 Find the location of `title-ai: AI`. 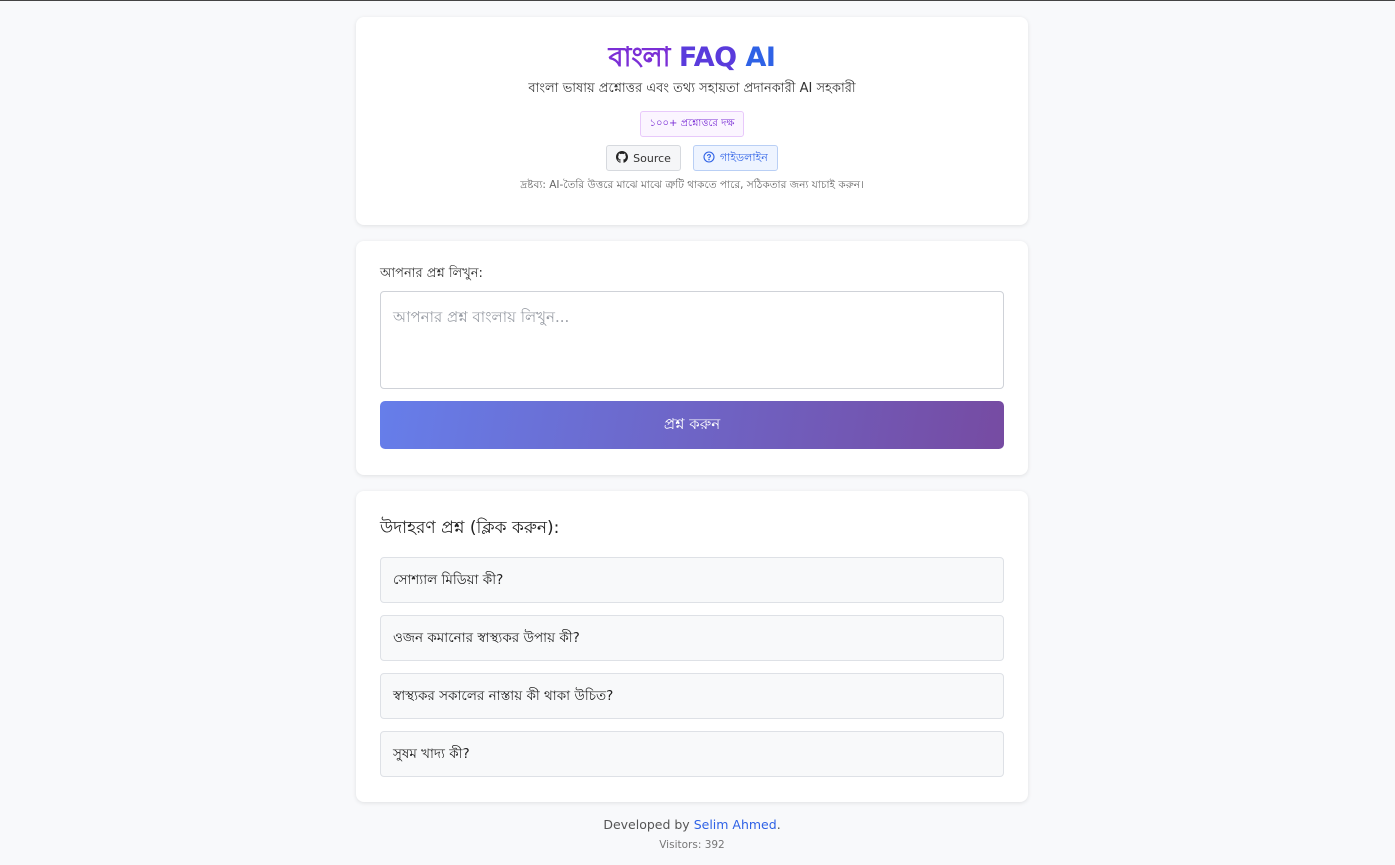

title-ai: AI is located at coordinates (760, 57).